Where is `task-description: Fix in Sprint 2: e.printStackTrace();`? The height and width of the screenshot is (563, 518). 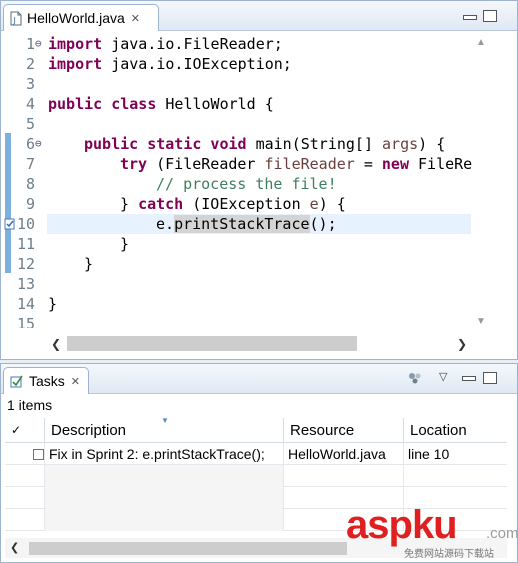 task-description: Fix in Sprint 2: e.printStackTrace(); is located at coordinates (157, 454).